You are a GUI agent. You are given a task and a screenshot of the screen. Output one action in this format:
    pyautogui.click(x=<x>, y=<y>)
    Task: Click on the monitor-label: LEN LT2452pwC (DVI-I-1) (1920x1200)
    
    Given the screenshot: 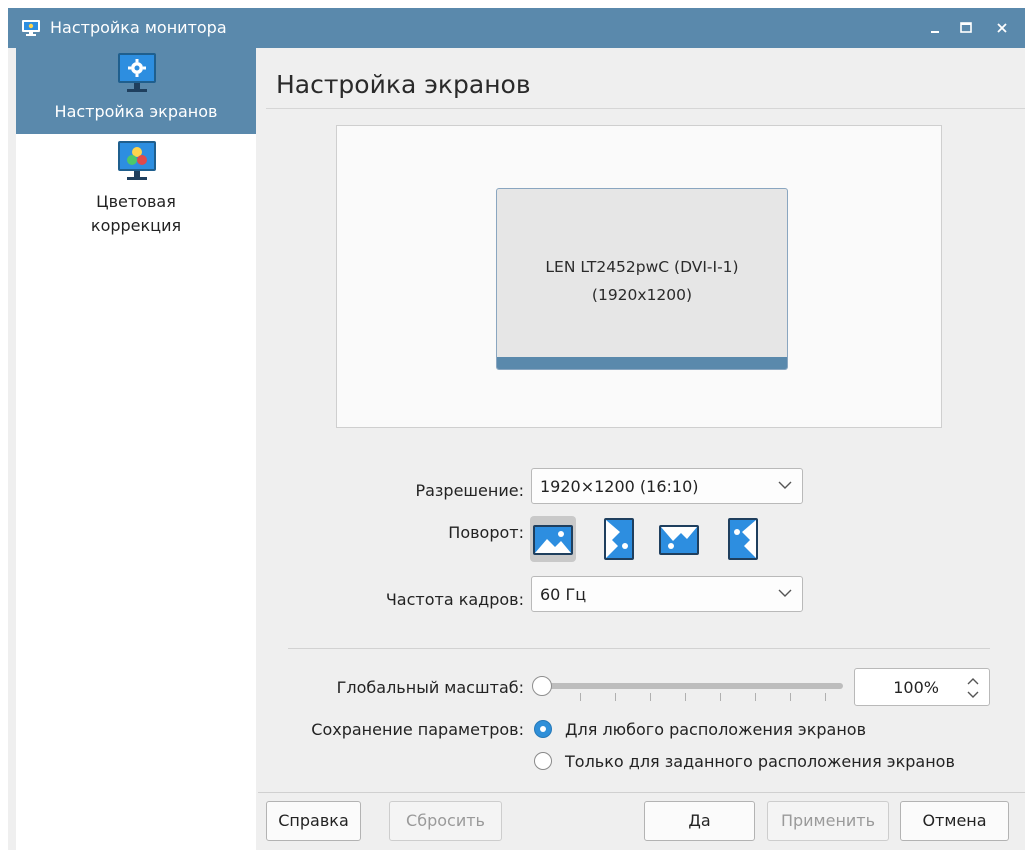 What is the action you would take?
    pyautogui.click(x=642, y=281)
    